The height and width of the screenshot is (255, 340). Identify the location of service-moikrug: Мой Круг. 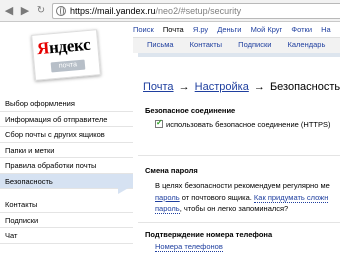
(267, 29).